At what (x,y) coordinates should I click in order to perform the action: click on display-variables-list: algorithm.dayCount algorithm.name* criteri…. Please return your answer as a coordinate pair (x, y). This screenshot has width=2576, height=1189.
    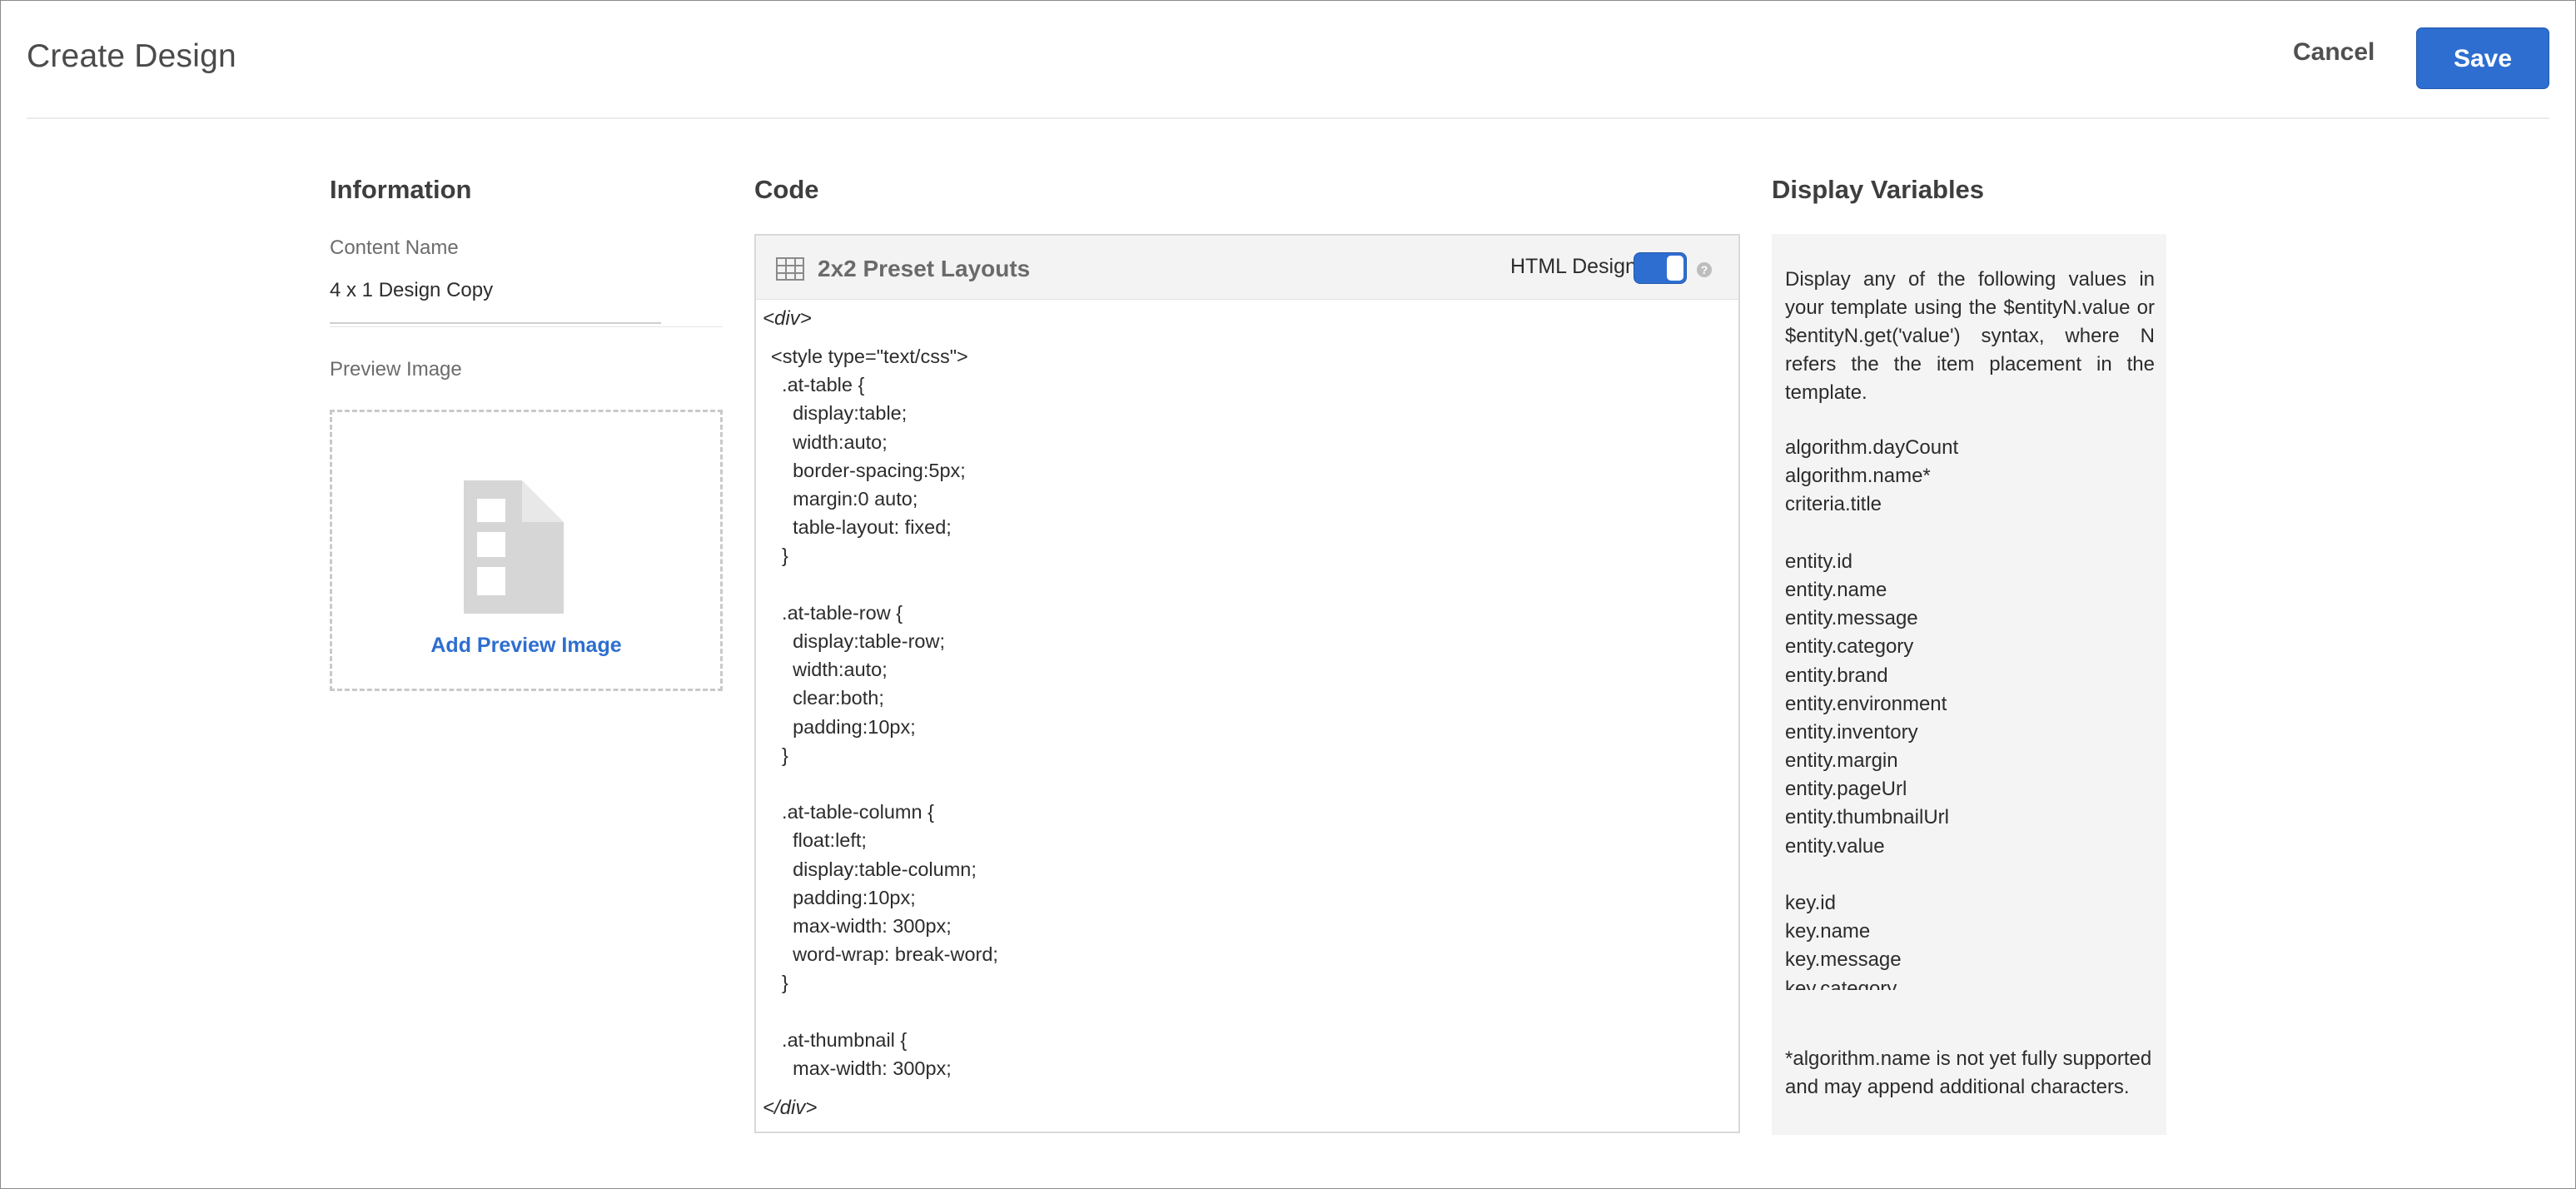
    Looking at the image, I should click on (1968, 712).